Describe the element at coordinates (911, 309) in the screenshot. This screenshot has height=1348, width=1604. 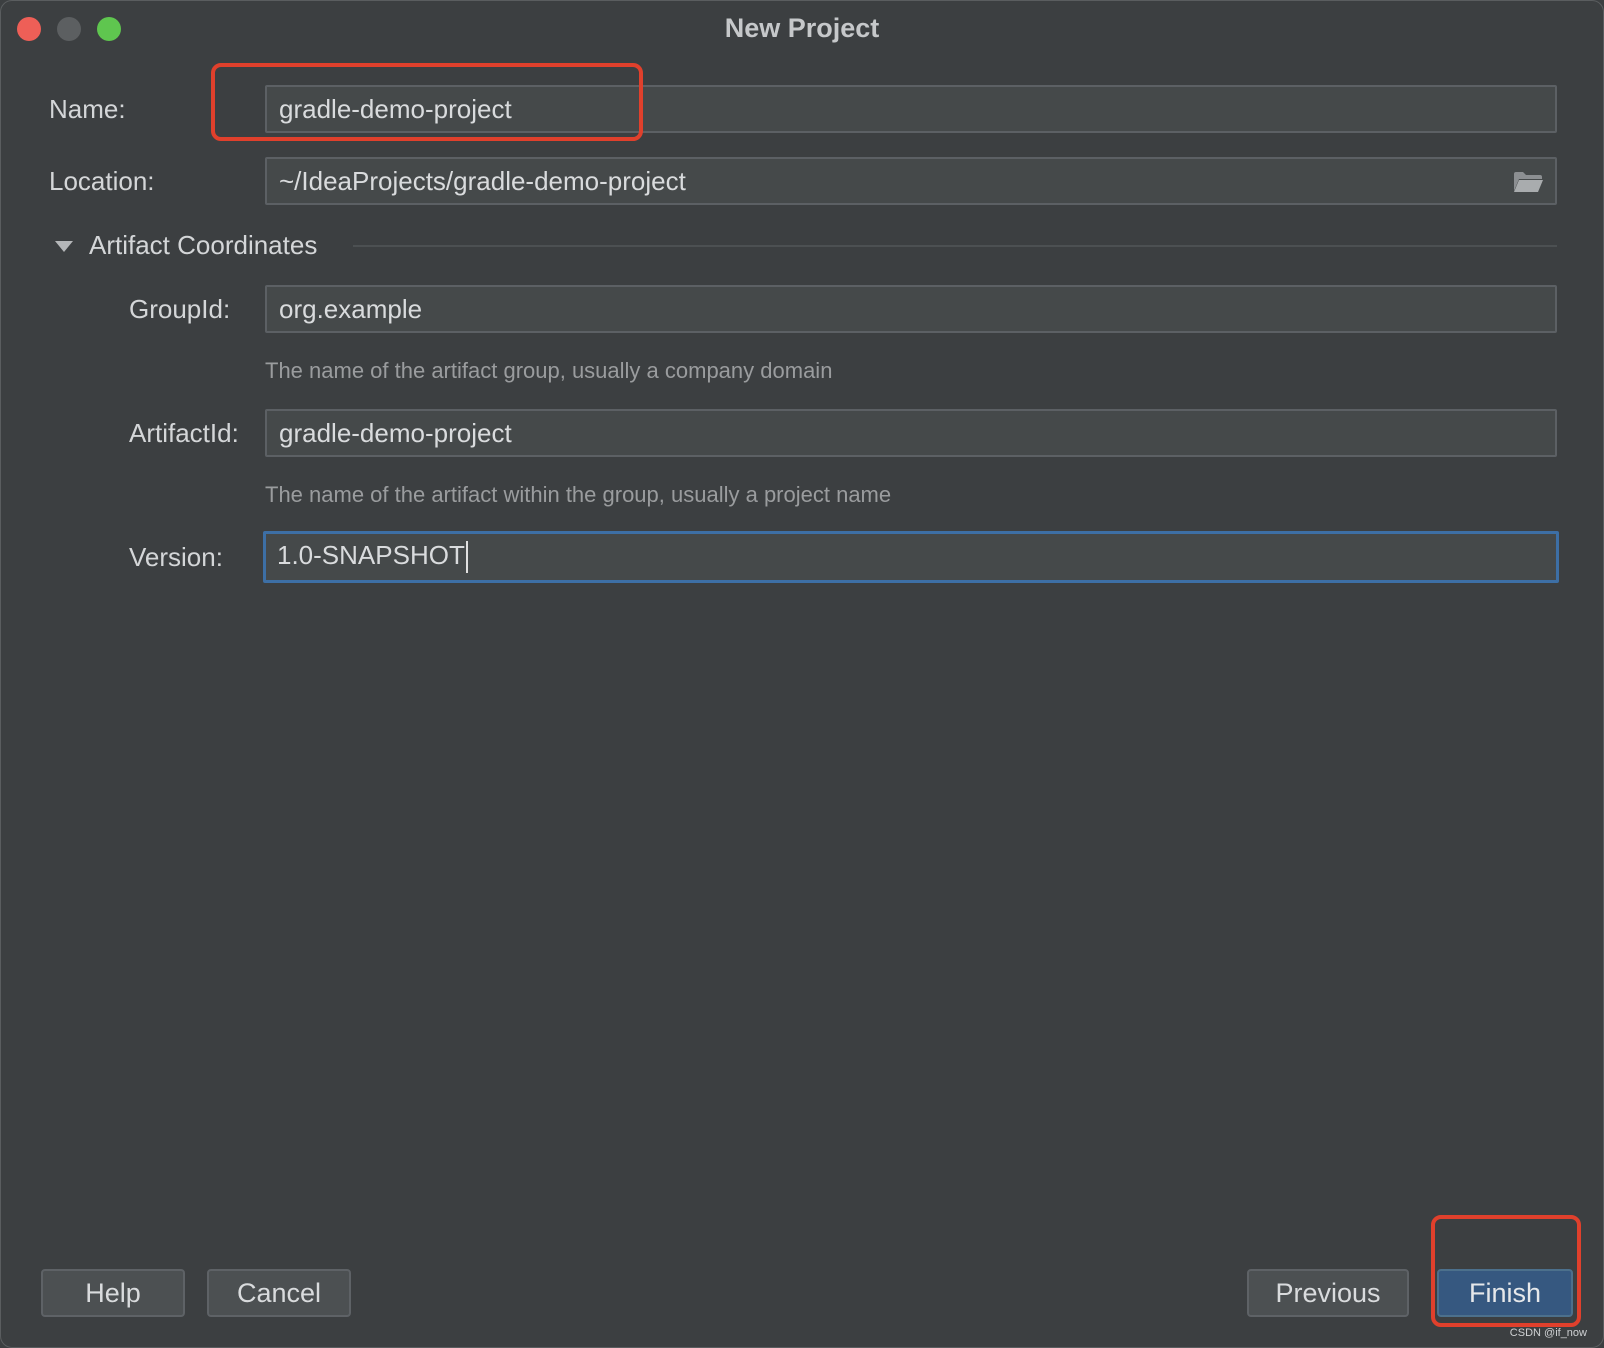
I see `groupid-input: org.example` at that location.